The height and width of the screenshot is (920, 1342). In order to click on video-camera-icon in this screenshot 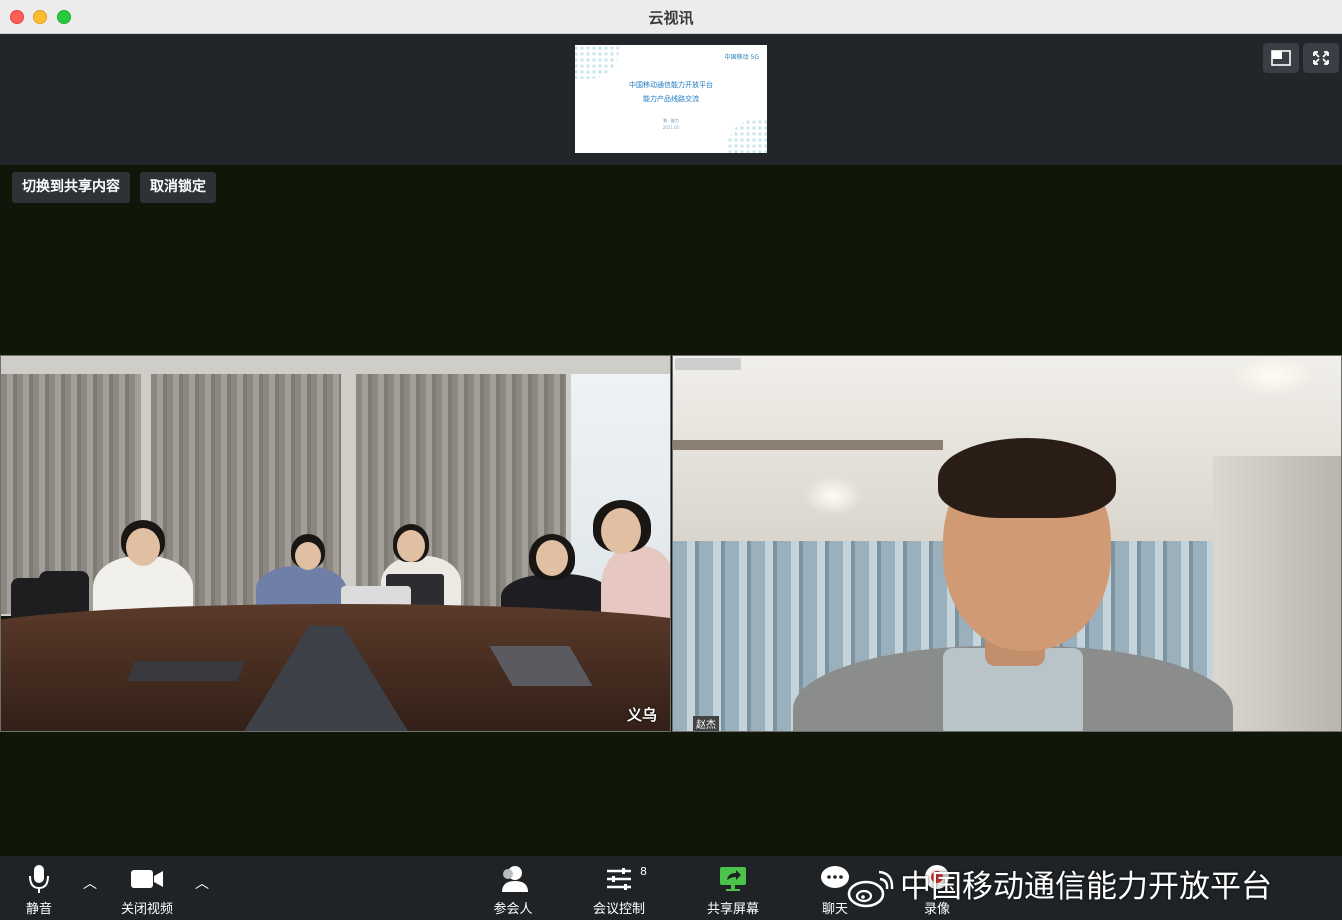, I will do `click(147, 879)`.